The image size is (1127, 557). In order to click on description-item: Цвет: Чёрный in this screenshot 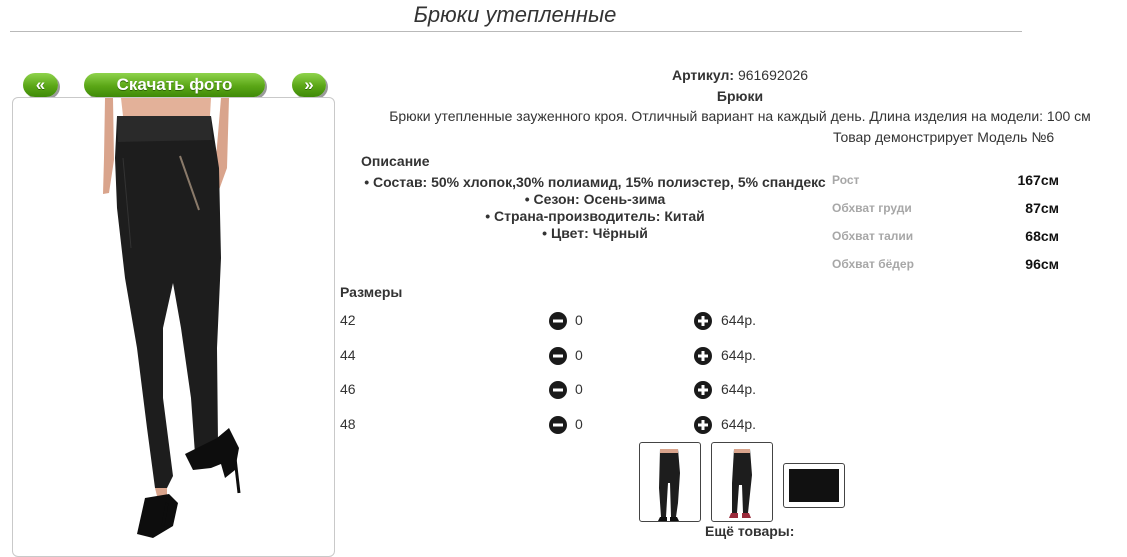, I will do `click(595, 233)`.